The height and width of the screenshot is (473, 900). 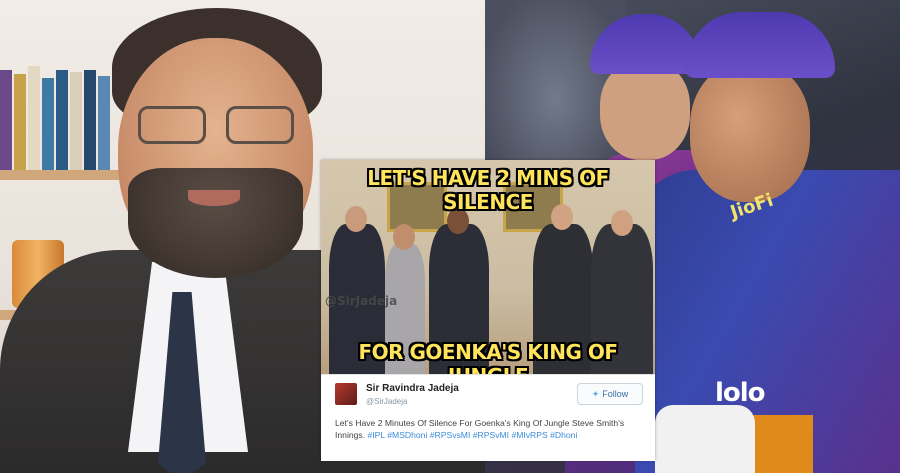 I want to click on tweet-author-handle: @SirJadeja, so click(x=386, y=401).